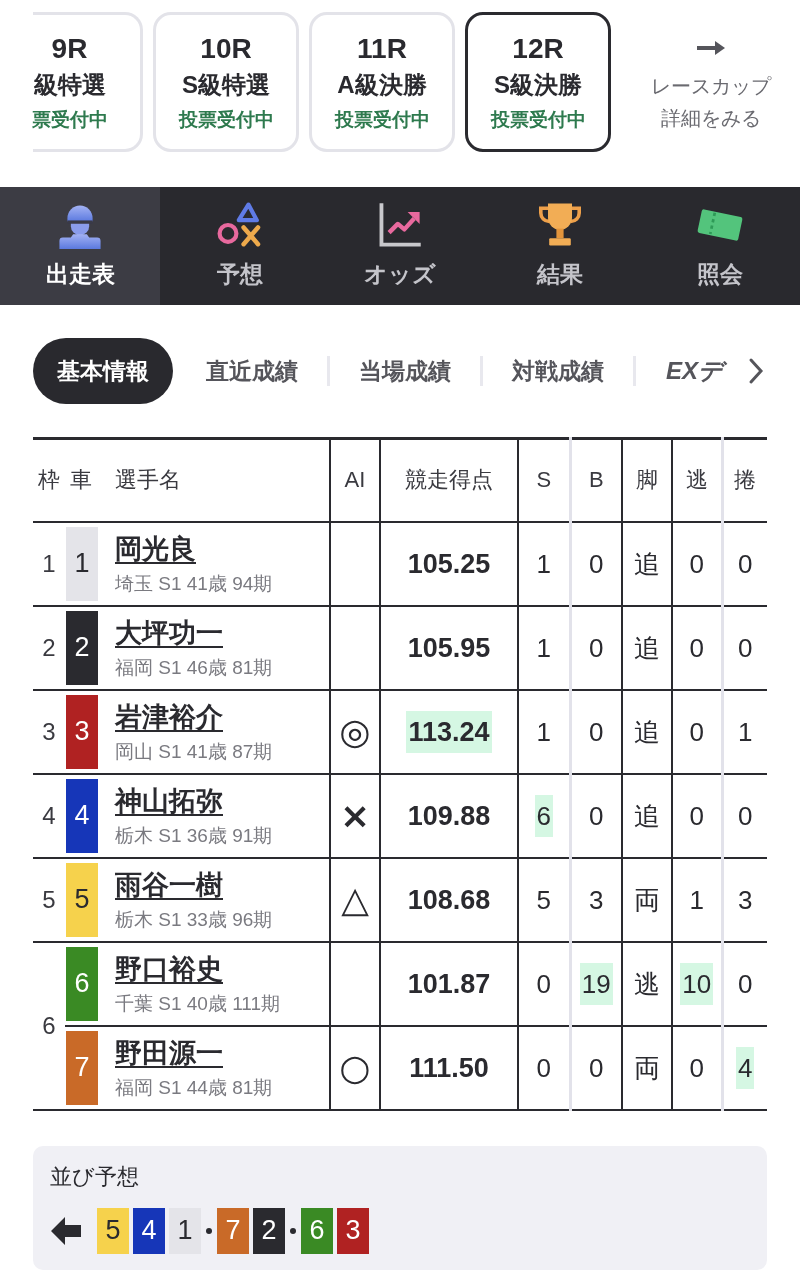 This screenshot has height=1281, width=800. What do you see at coordinates (538, 82) in the screenshot?
I see `race-tab: 12R S級決勝 投票受付中` at bounding box center [538, 82].